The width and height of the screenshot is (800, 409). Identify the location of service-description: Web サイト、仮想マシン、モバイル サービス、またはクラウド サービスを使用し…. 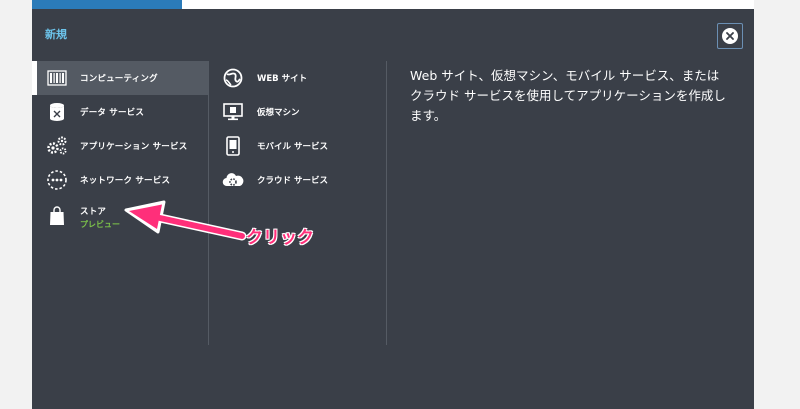
(568, 95).